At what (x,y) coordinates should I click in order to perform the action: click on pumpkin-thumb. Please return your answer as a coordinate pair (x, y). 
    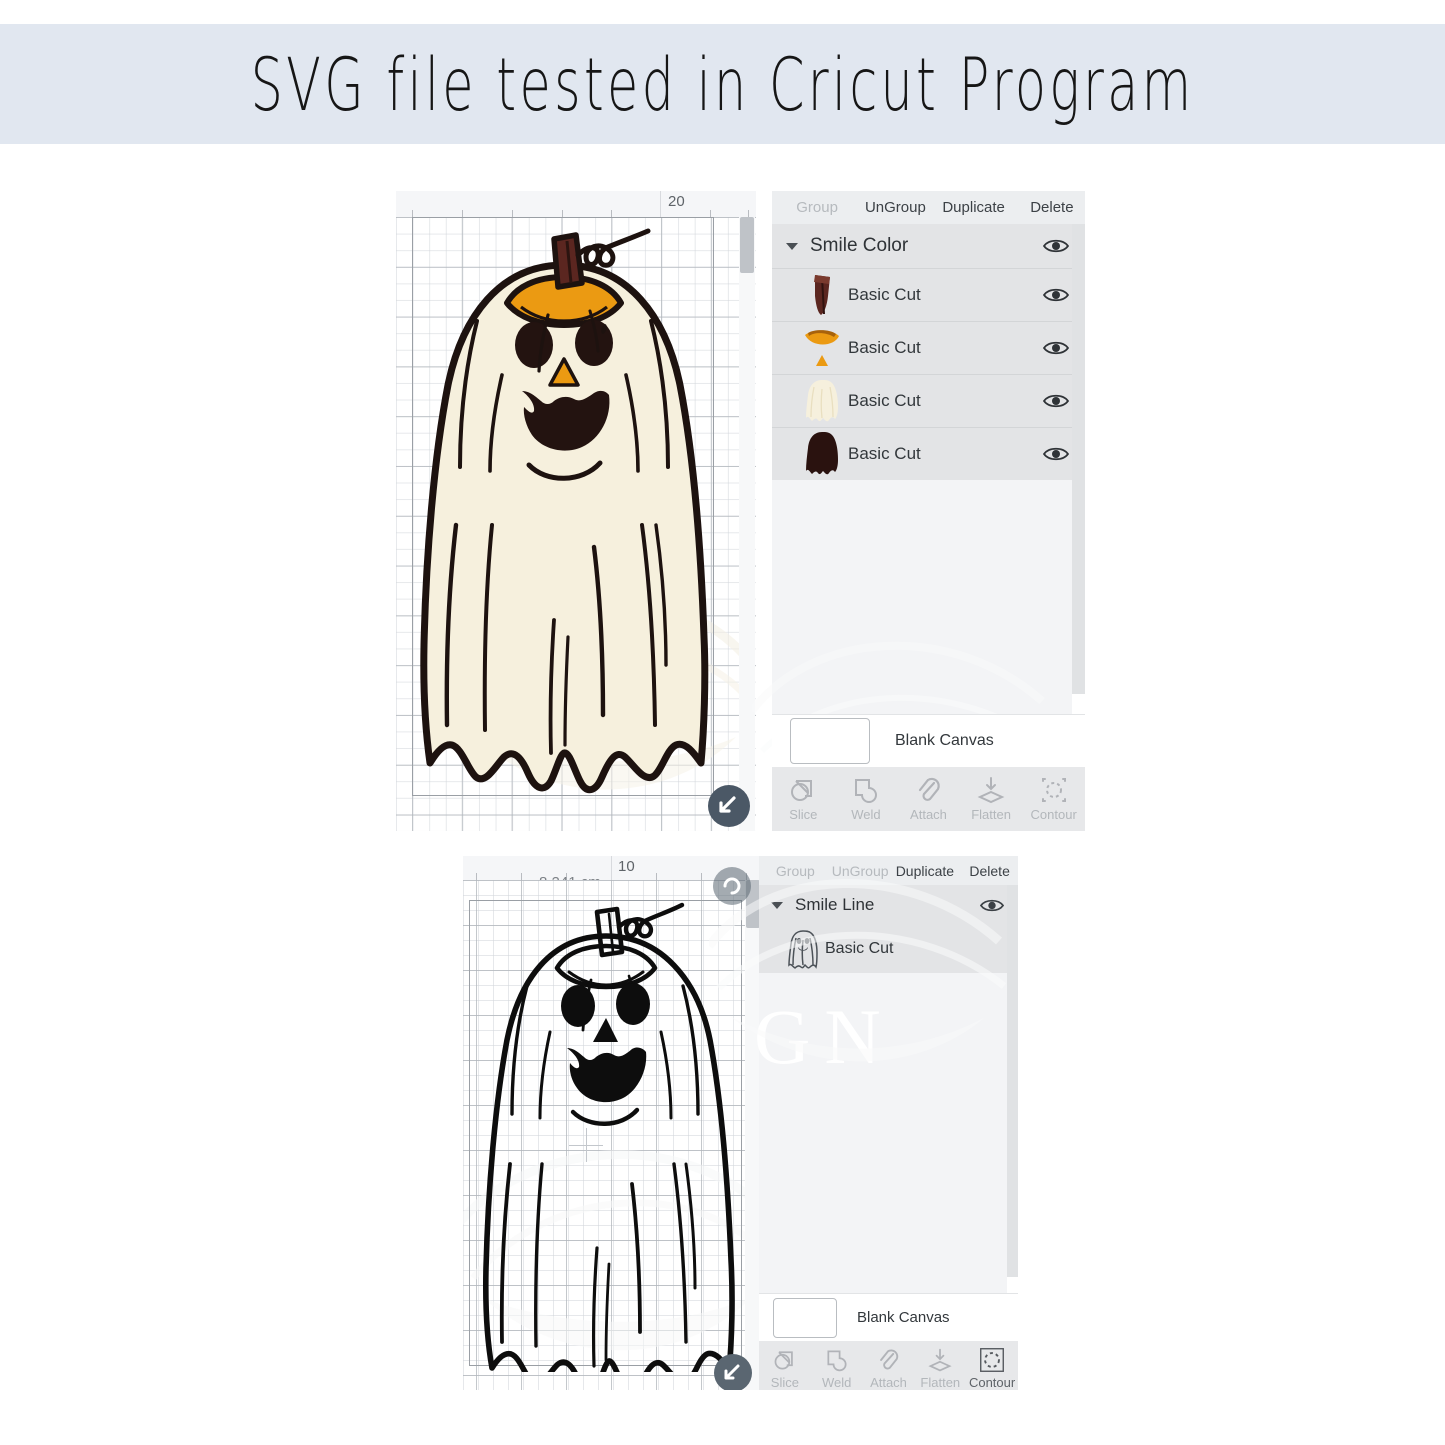
    Looking at the image, I should click on (822, 348).